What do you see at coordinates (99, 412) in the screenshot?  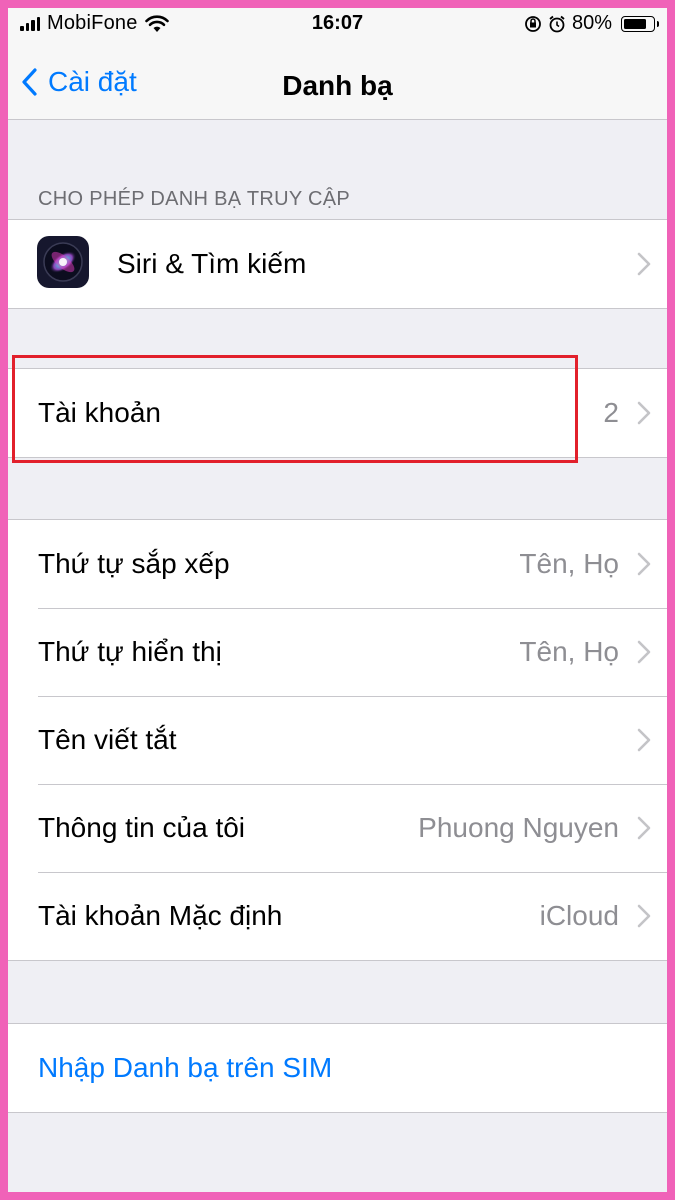 I see `accounts-label: Tài khoản` at bounding box center [99, 412].